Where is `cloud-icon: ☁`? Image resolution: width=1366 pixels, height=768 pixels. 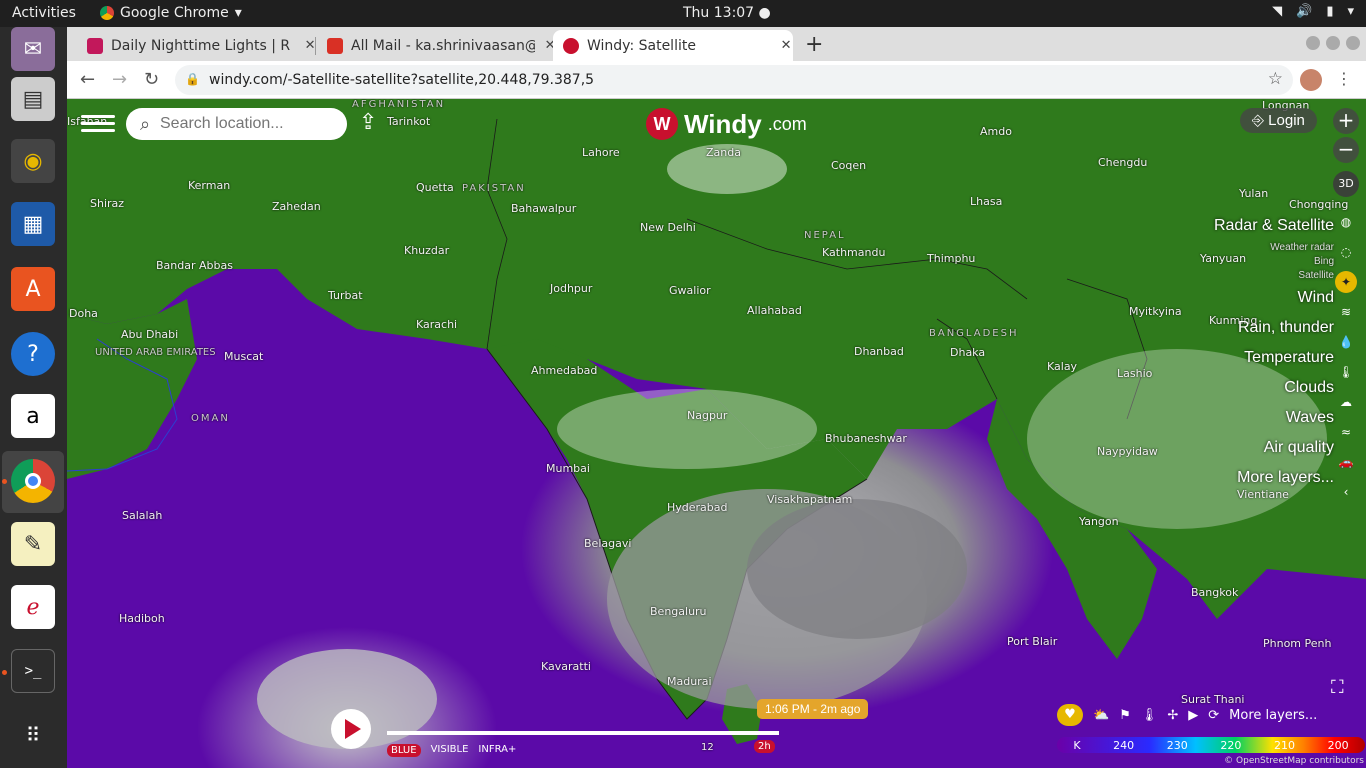
cloud-icon: ☁ is located at coordinates (1346, 402).